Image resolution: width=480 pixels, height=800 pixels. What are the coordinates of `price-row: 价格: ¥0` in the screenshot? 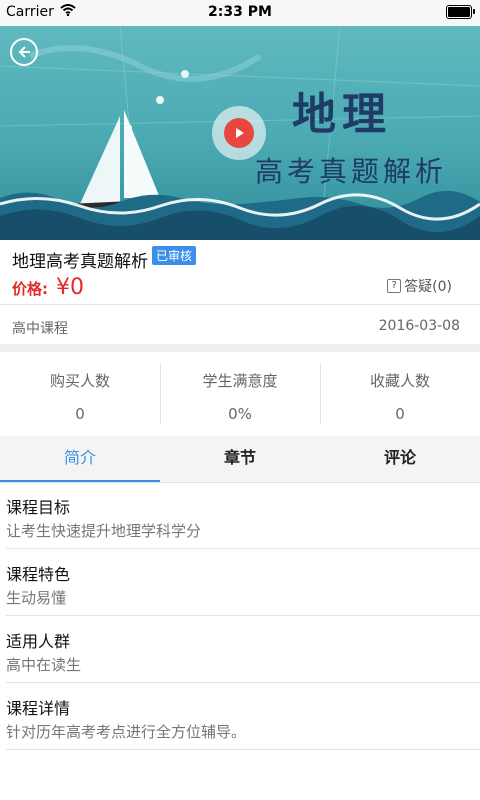 It's located at (48, 287).